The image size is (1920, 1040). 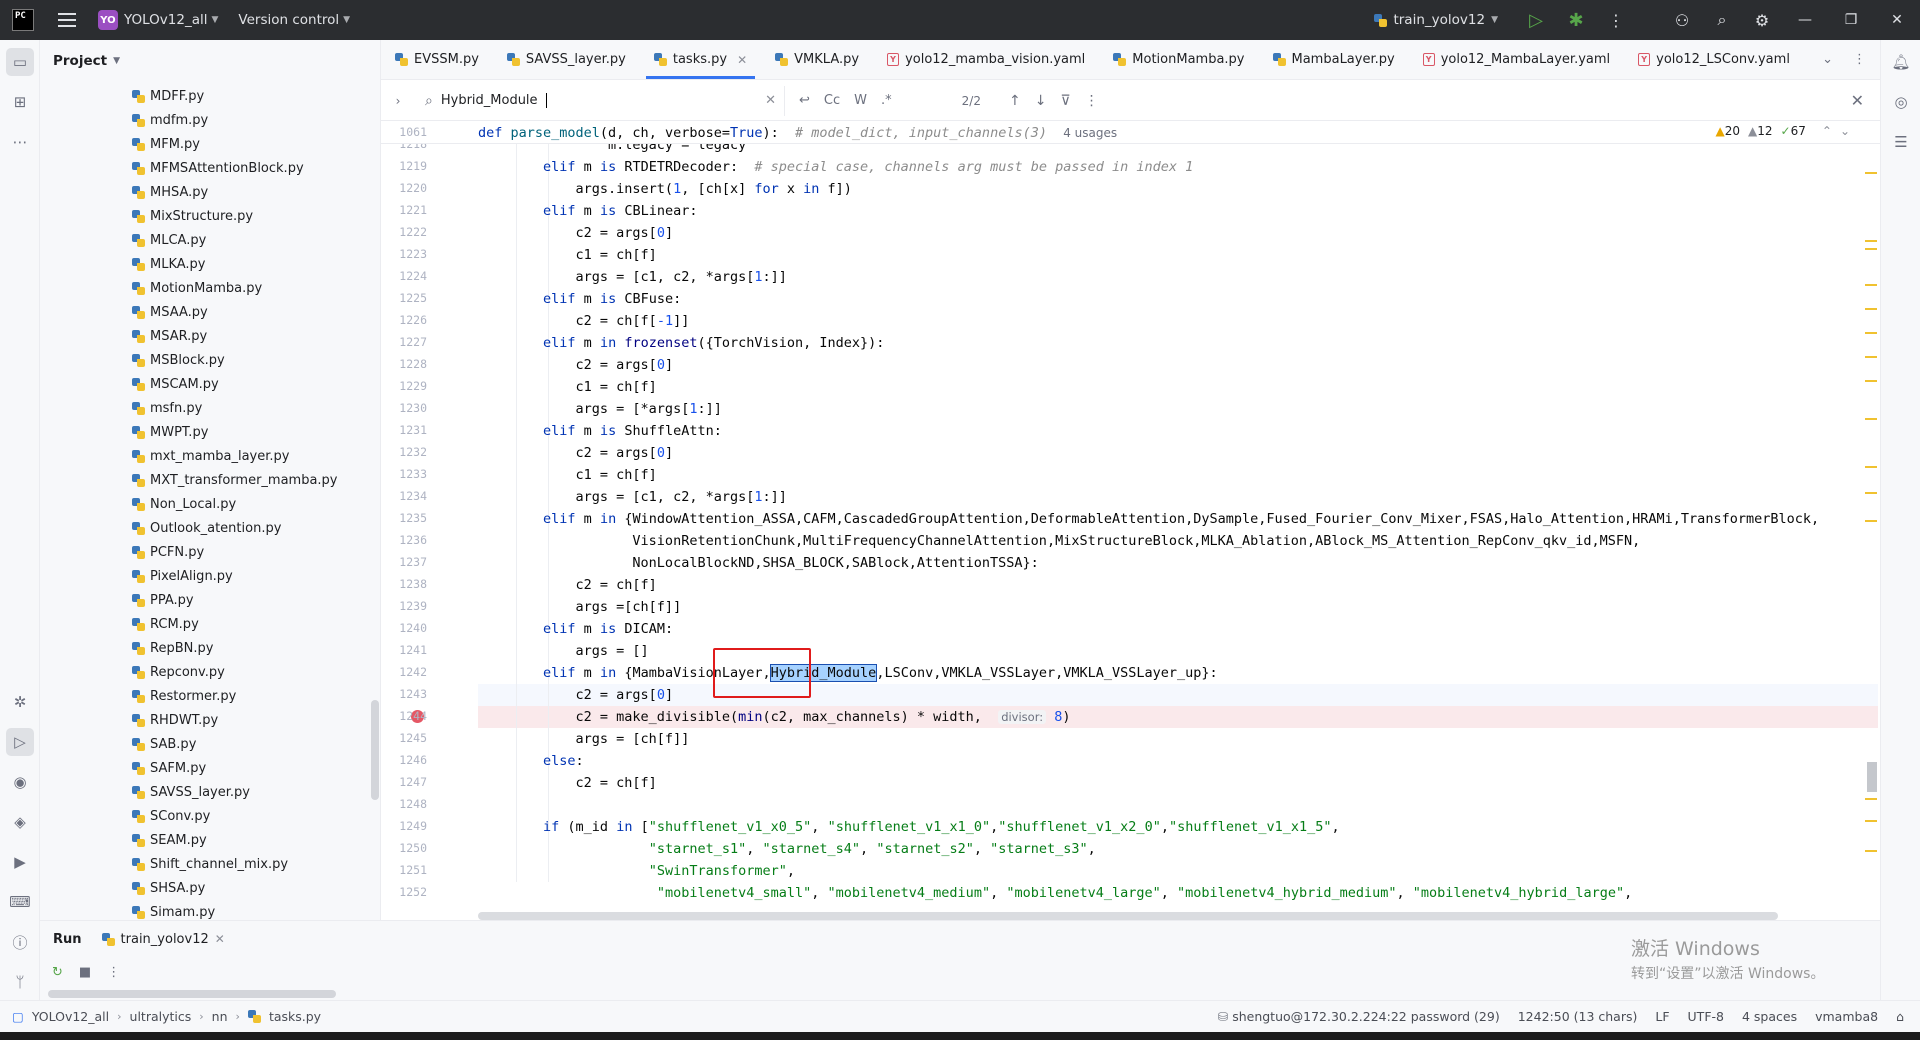 What do you see at coordinates (437, 59) in the screenshot?
I see `editor-tab: EVSSM.py` at bounding box center [437, 59].